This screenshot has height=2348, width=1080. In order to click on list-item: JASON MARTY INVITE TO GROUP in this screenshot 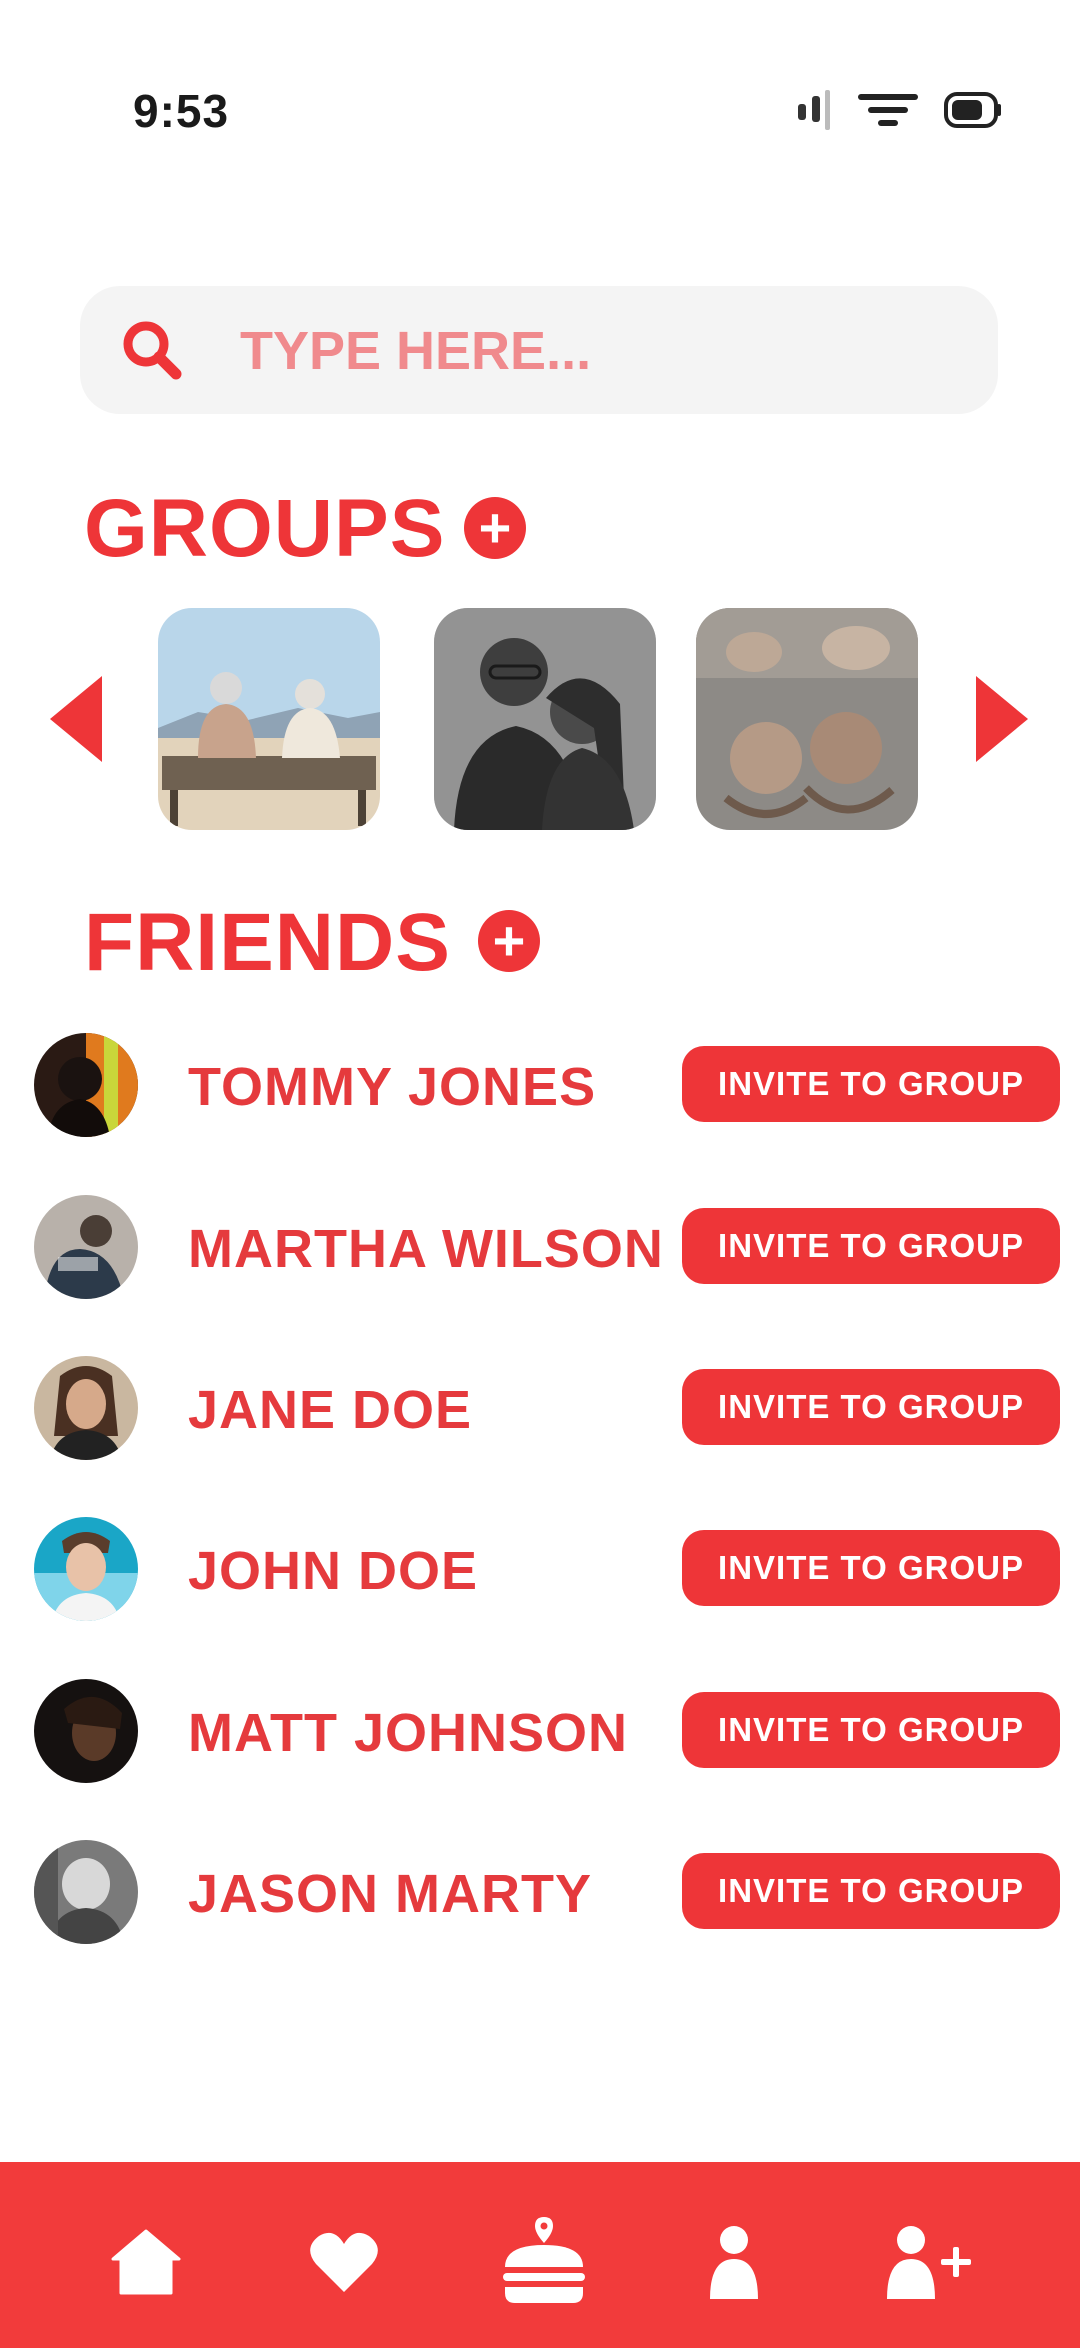, I will do `click(540, 1892)`.